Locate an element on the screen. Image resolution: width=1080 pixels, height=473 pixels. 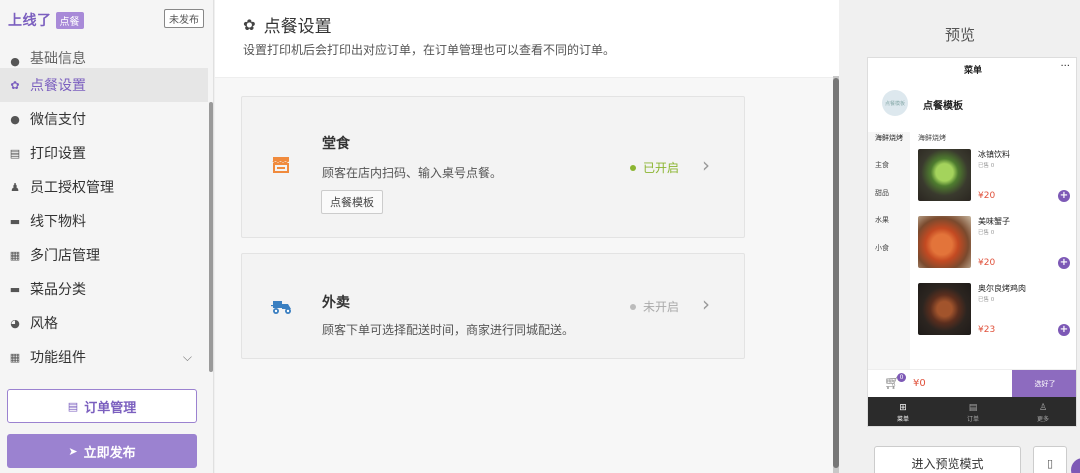
publish-label: 立即发布 is located at coordinates (109, 453).